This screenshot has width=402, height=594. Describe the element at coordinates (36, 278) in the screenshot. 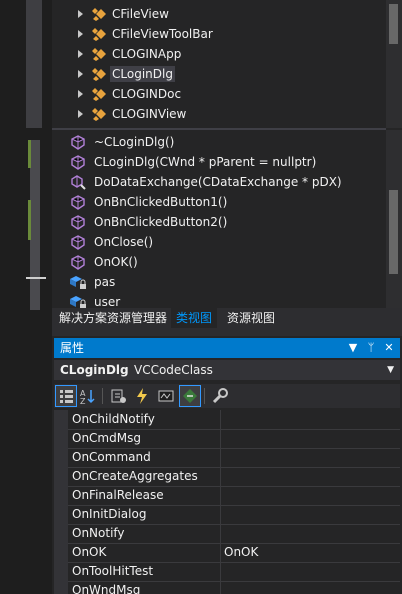

I see `caret-marker` at that location.